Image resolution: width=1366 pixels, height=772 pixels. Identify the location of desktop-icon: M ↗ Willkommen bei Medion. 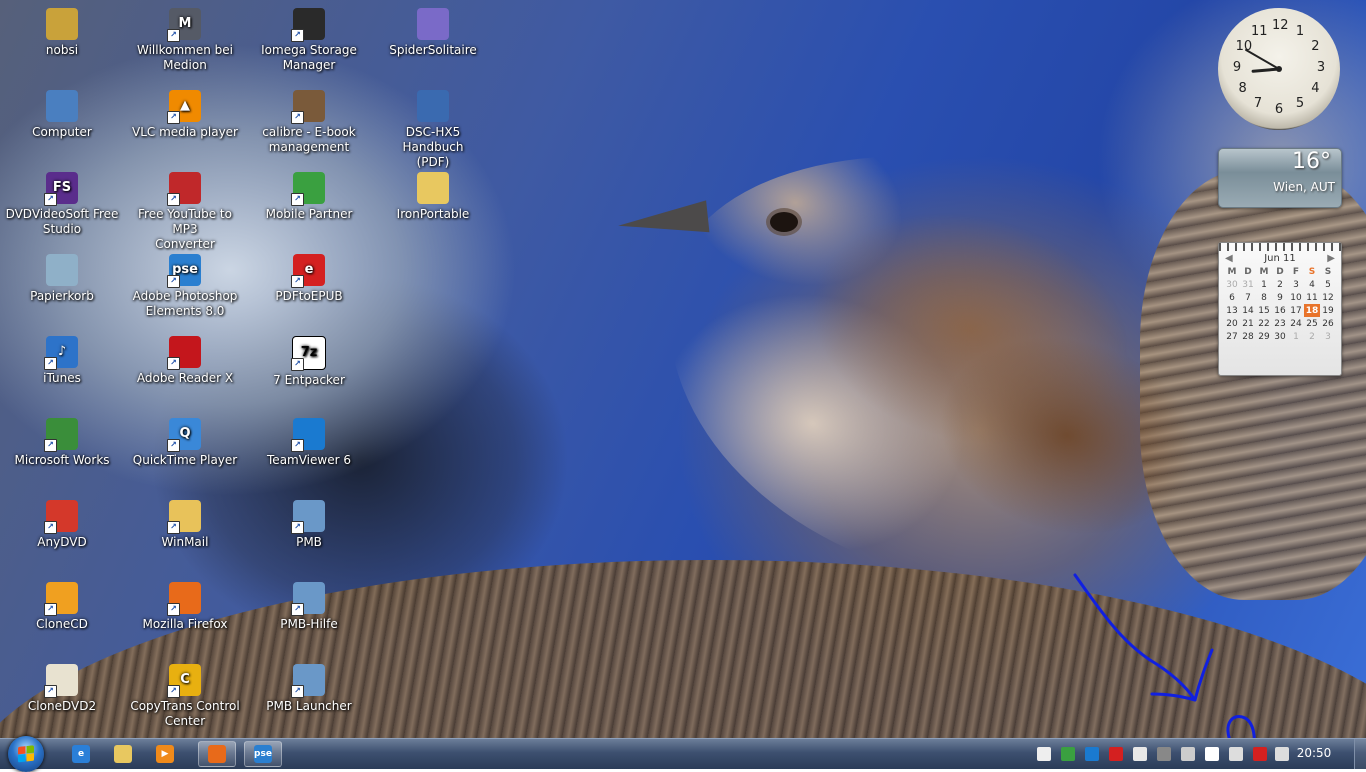
(185, 44).